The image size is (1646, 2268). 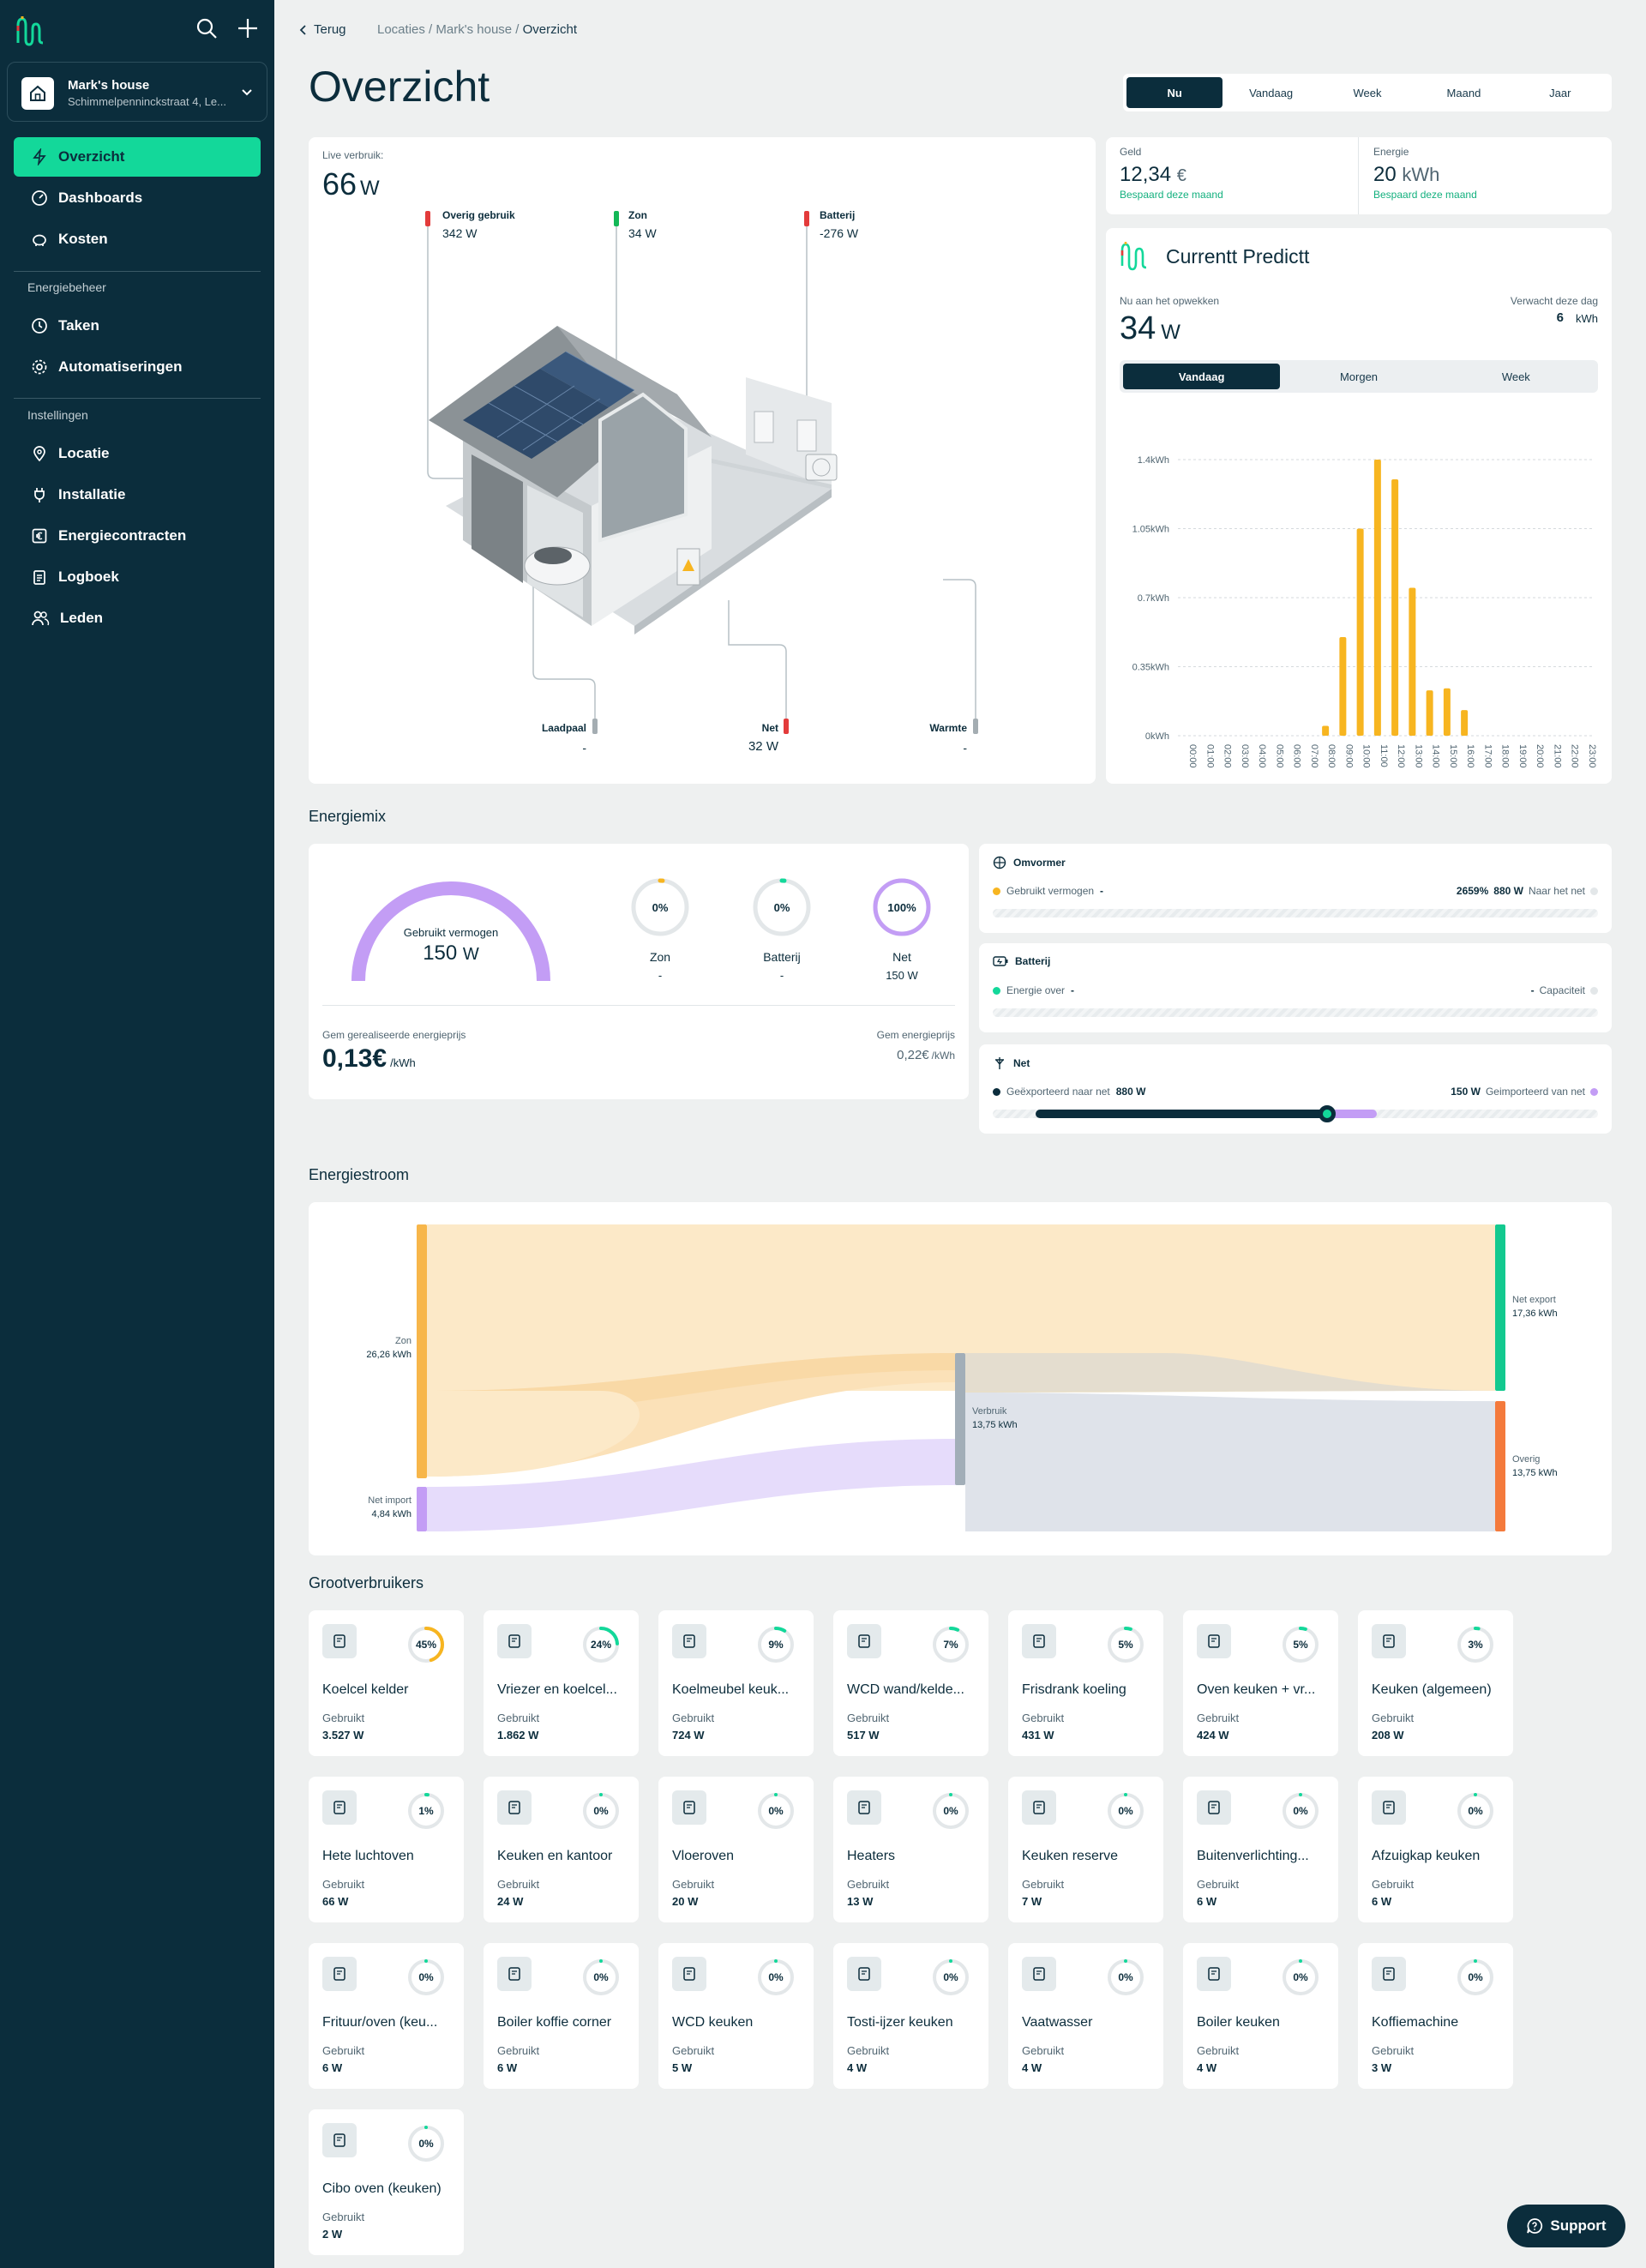 I want to click on predict-exp-unit: kWh, so click(x=1587, y=318).